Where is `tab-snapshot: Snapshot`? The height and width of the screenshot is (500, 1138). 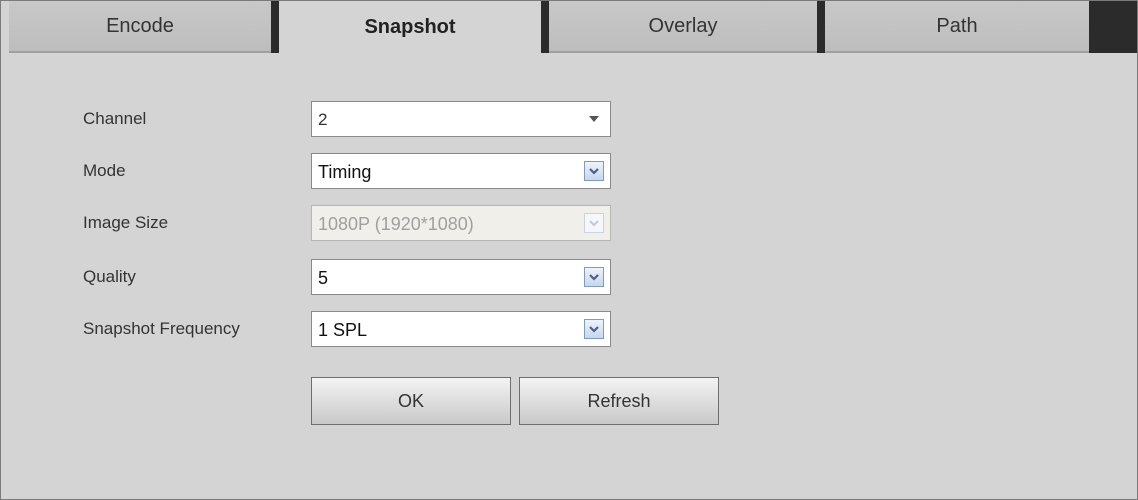
tab-snapshot: Snapshot is located at coordinates (410, 27).